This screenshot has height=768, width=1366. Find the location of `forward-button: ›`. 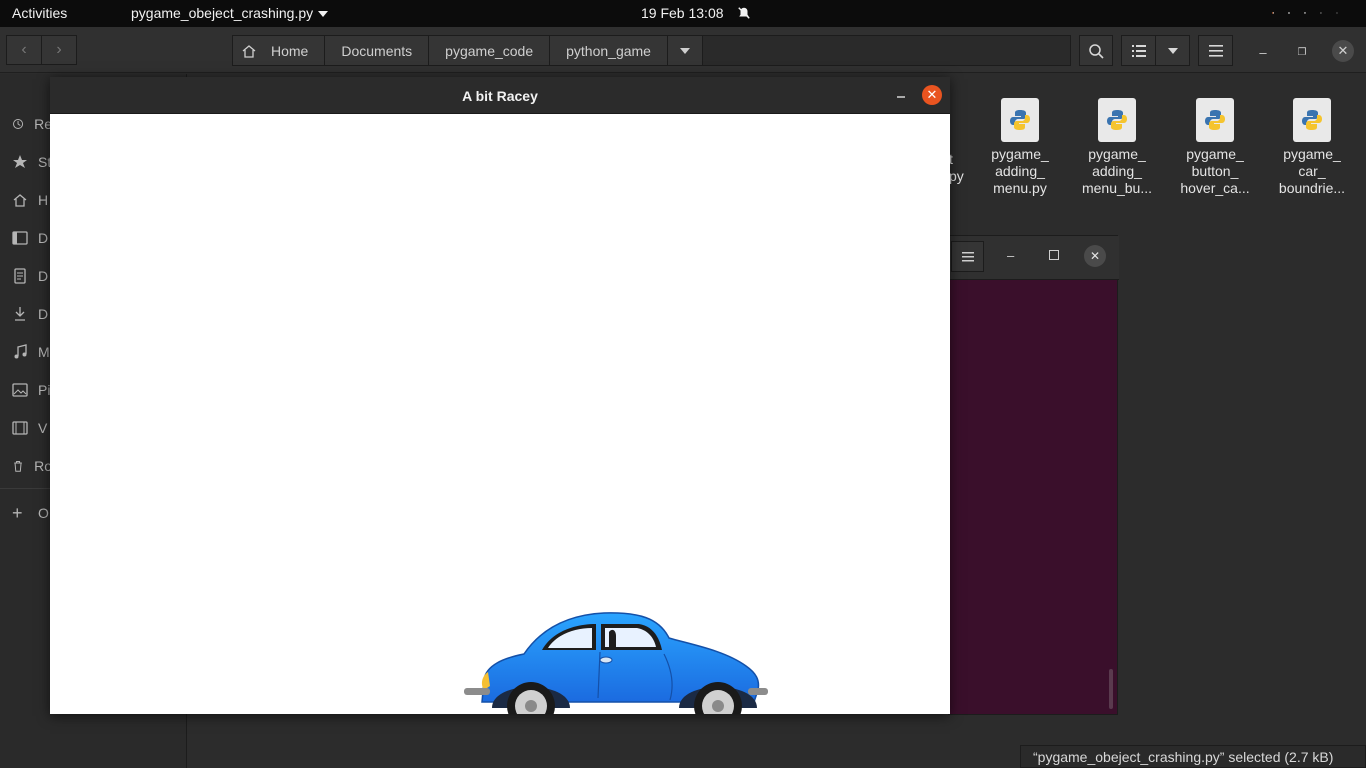

forward-button: › is located at coordinates (59, 50).